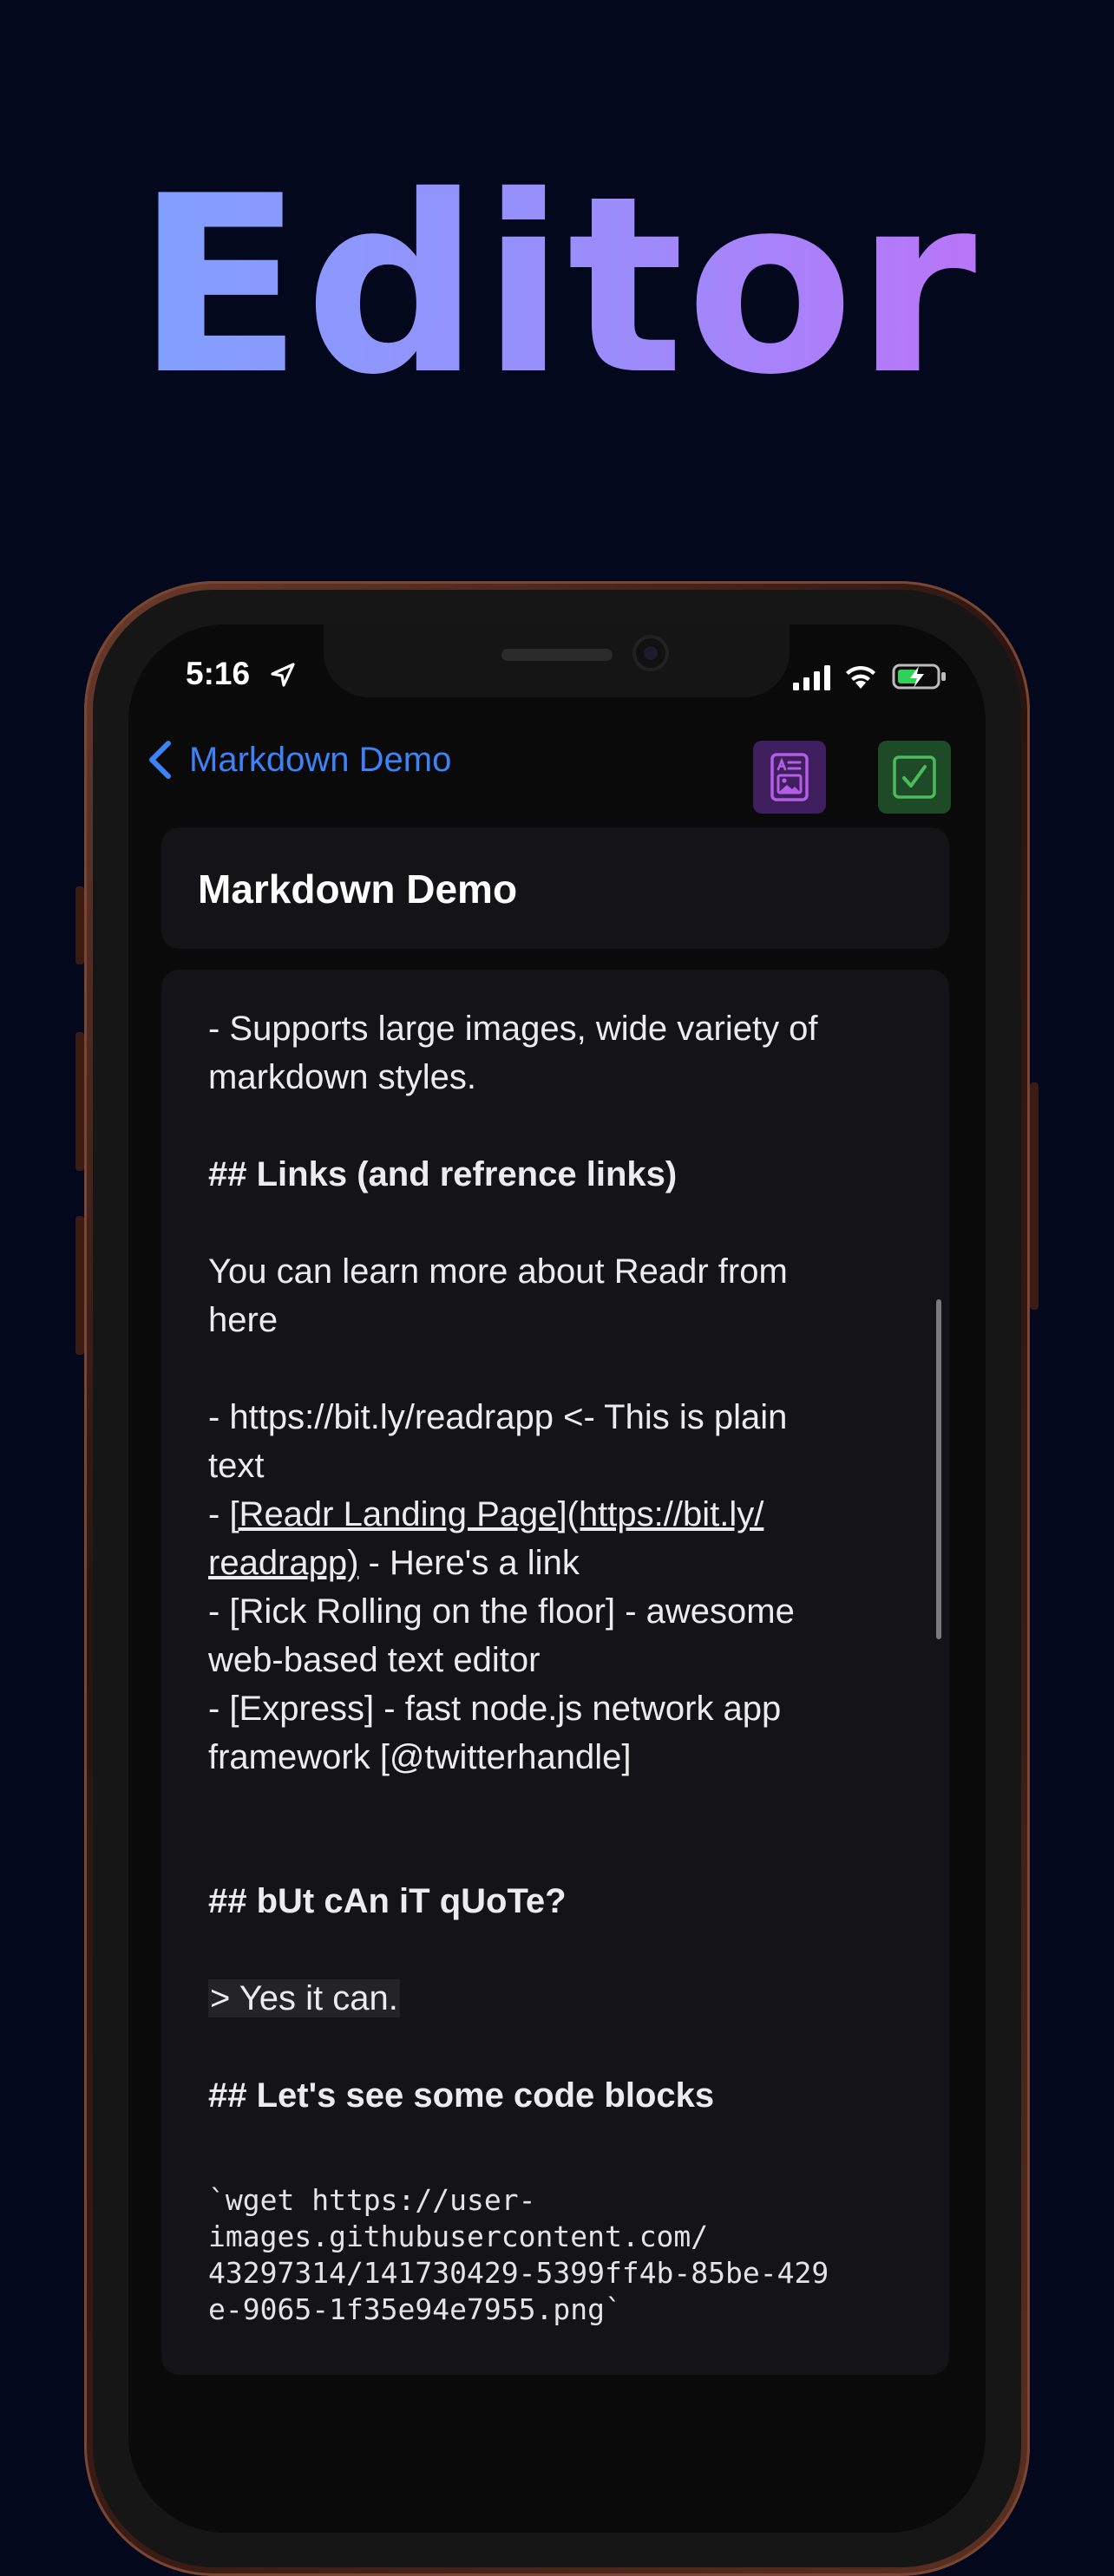 This screenshot has height=2576, width=1114. Describe the element at coordinates (372, 2200) in the screenshot. I see `code-line: `wget https://user-` at that location.